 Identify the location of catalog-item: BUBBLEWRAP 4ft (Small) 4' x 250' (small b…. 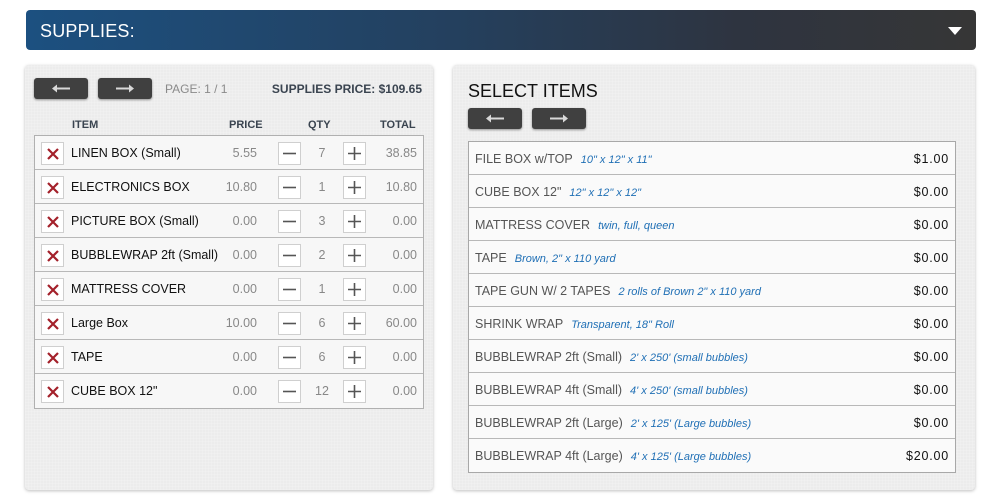
(712, 389).